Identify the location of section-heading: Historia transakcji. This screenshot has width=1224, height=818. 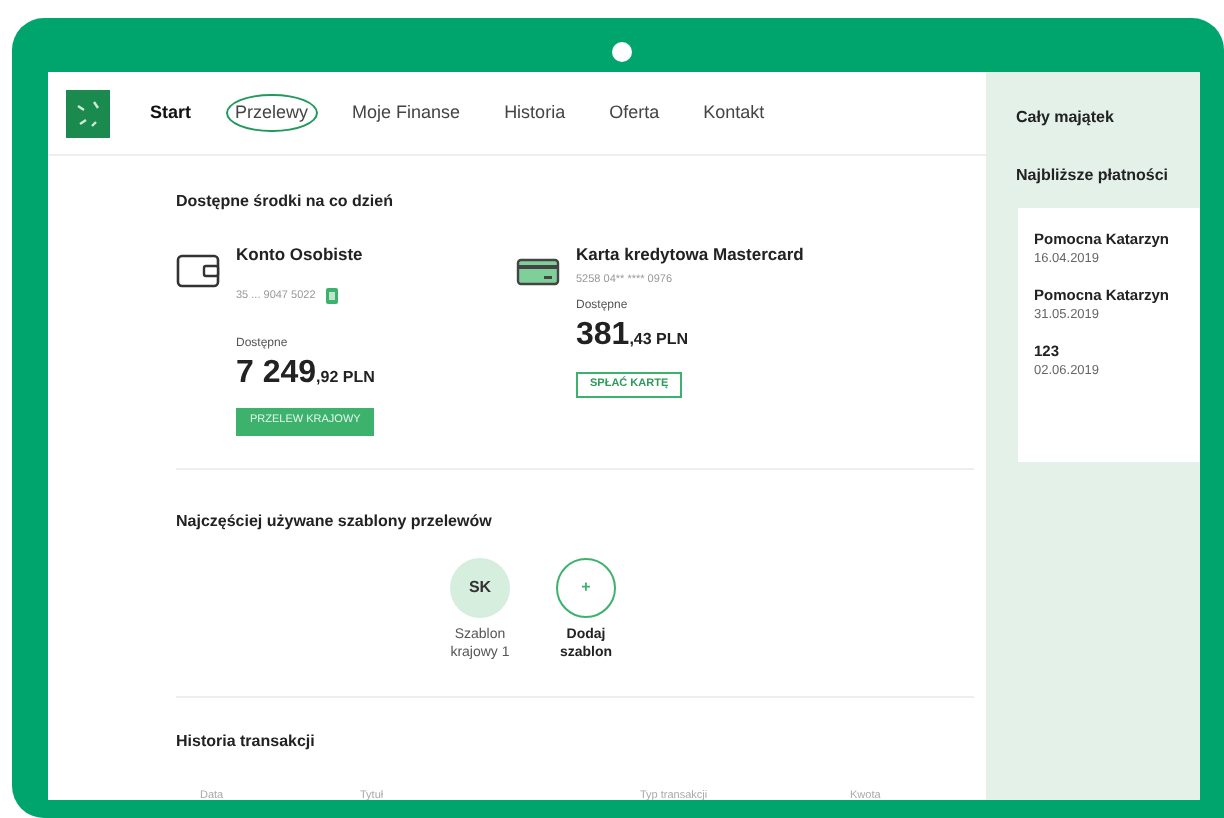
(246, 742).